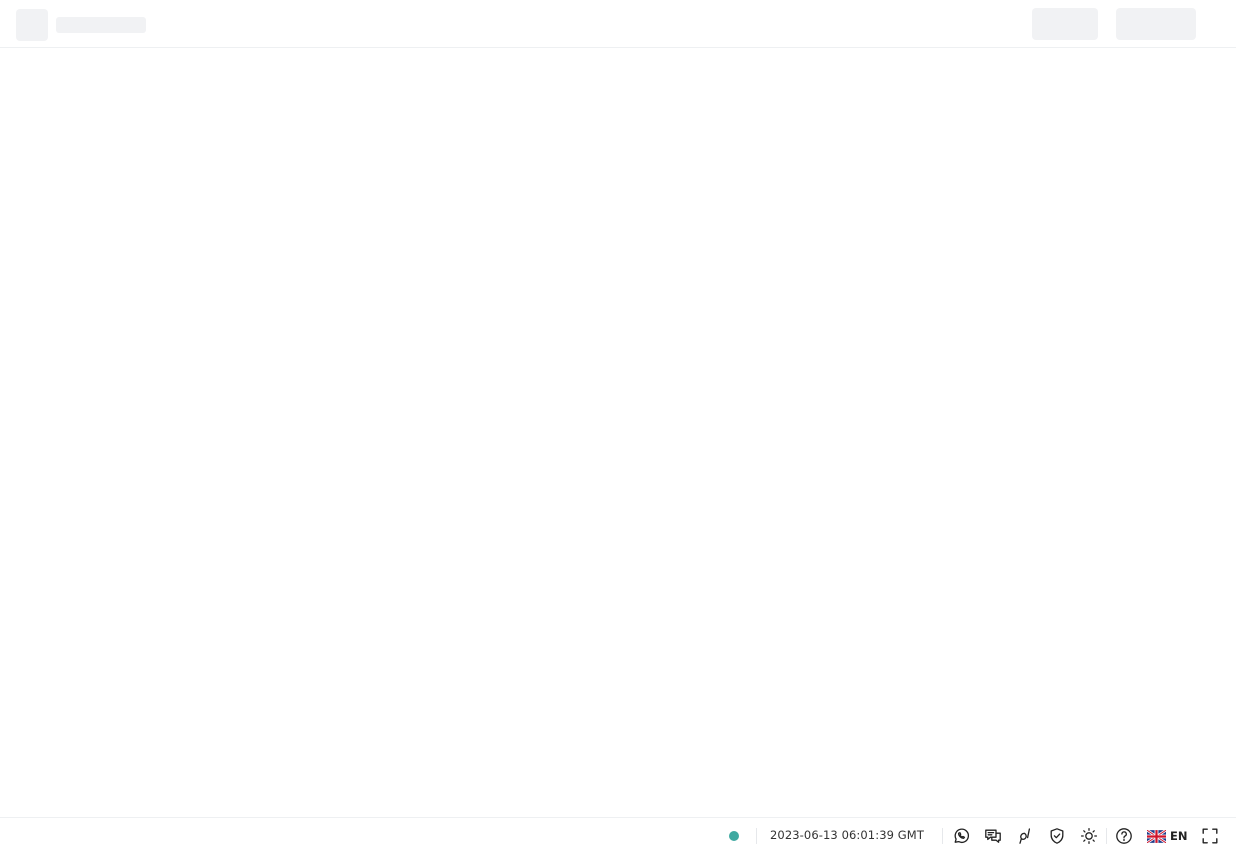 Image resolution: width=1236 pixels, height=853 pixels. What do you see at coordinates (1124, 836) in the screenshot?
I see `help-icon` at bounding box center [1124, 836].